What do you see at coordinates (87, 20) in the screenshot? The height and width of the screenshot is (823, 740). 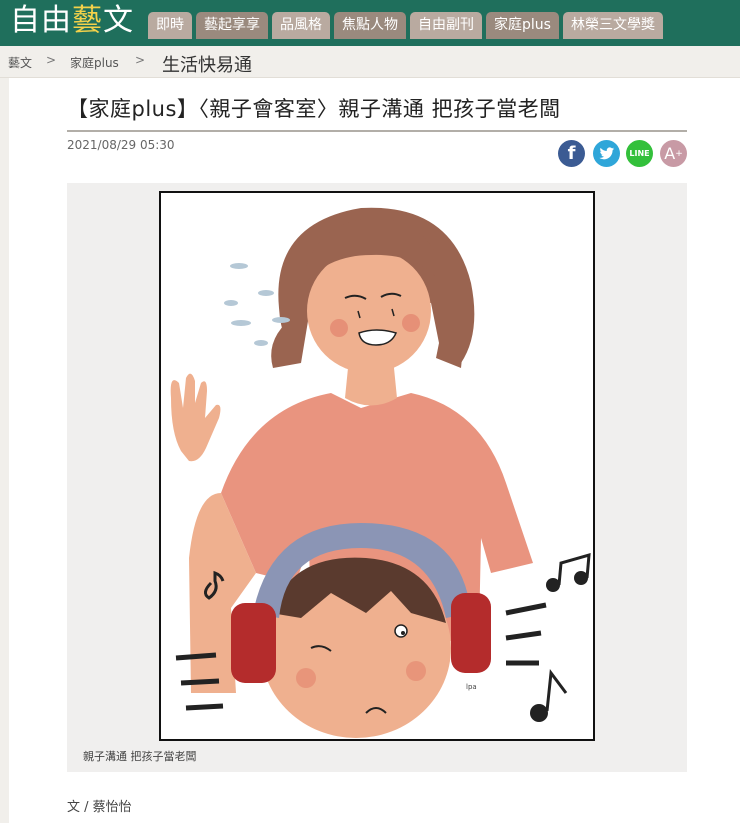 I see `logo-text-accent: 藝` at bounding box center [87, 20].